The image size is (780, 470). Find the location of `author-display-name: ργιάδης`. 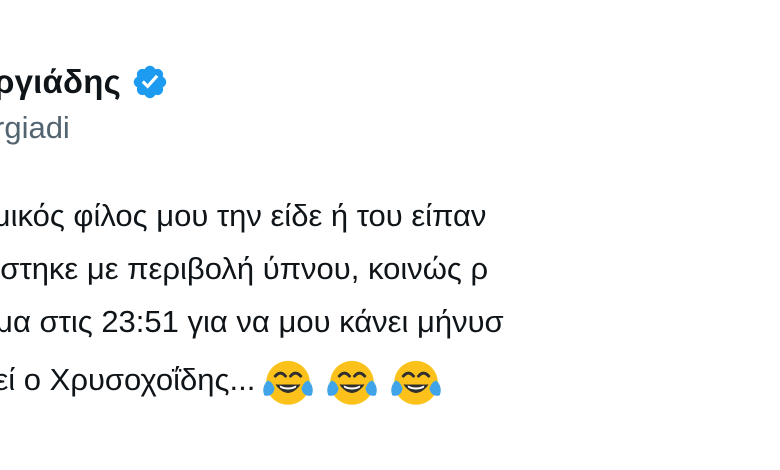

author-display-name: ργιάδης is located at coordinates (60, 82).